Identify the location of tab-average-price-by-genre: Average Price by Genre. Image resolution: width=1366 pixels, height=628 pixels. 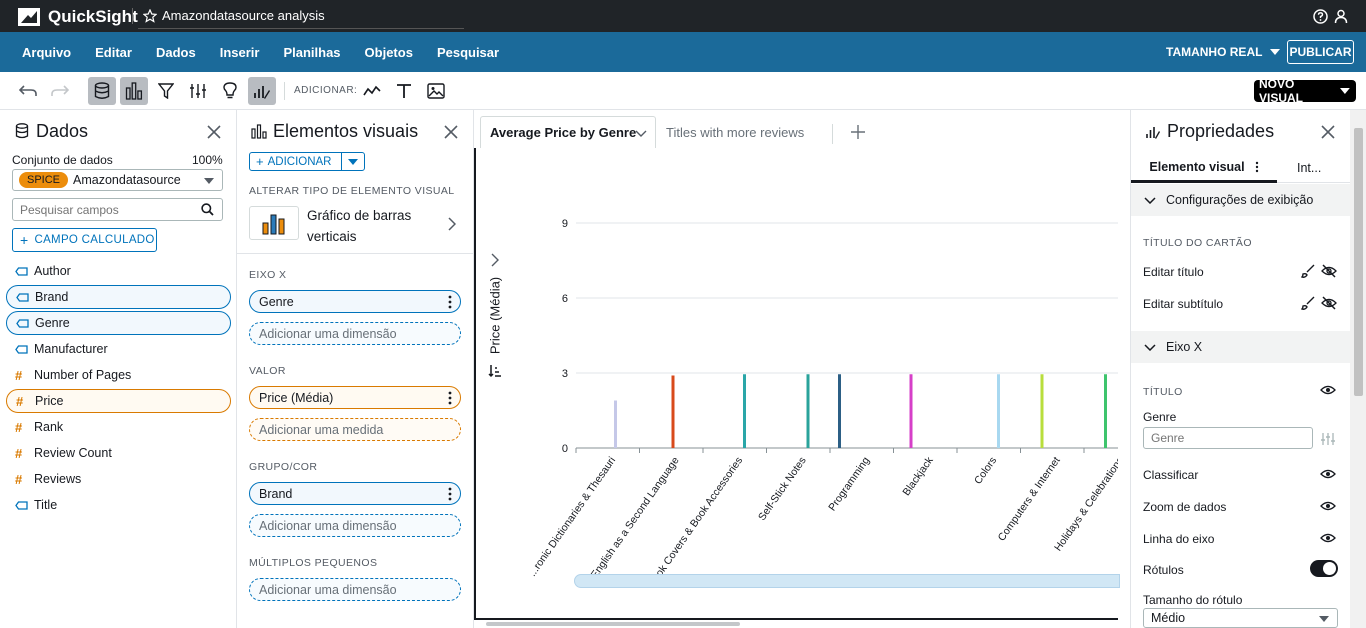
(568, 132).